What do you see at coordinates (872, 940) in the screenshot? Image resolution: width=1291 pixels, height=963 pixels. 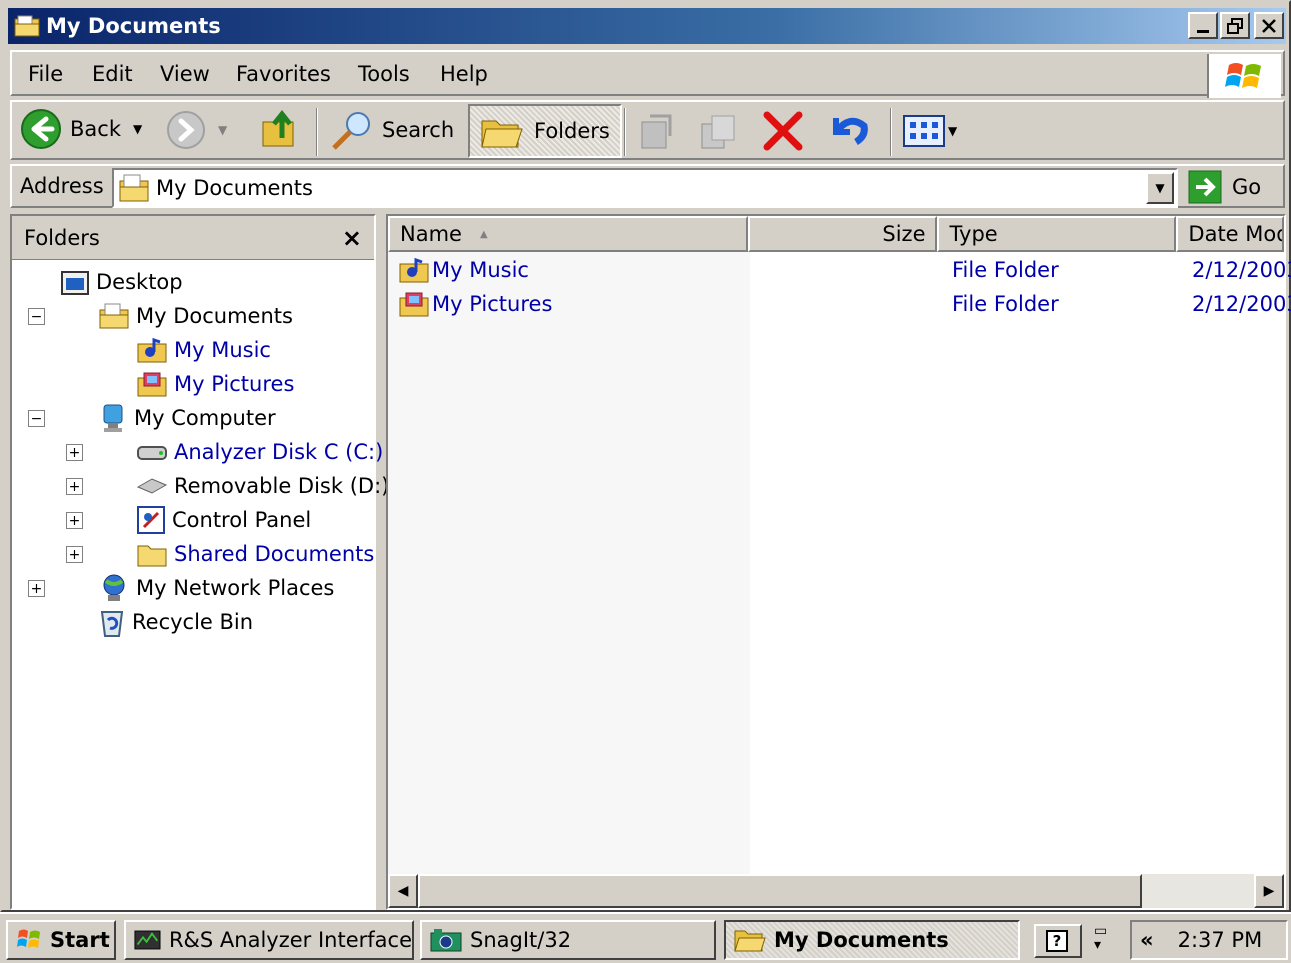 I see `task-my-documents: My Documents` at bounding box center [872, 940].